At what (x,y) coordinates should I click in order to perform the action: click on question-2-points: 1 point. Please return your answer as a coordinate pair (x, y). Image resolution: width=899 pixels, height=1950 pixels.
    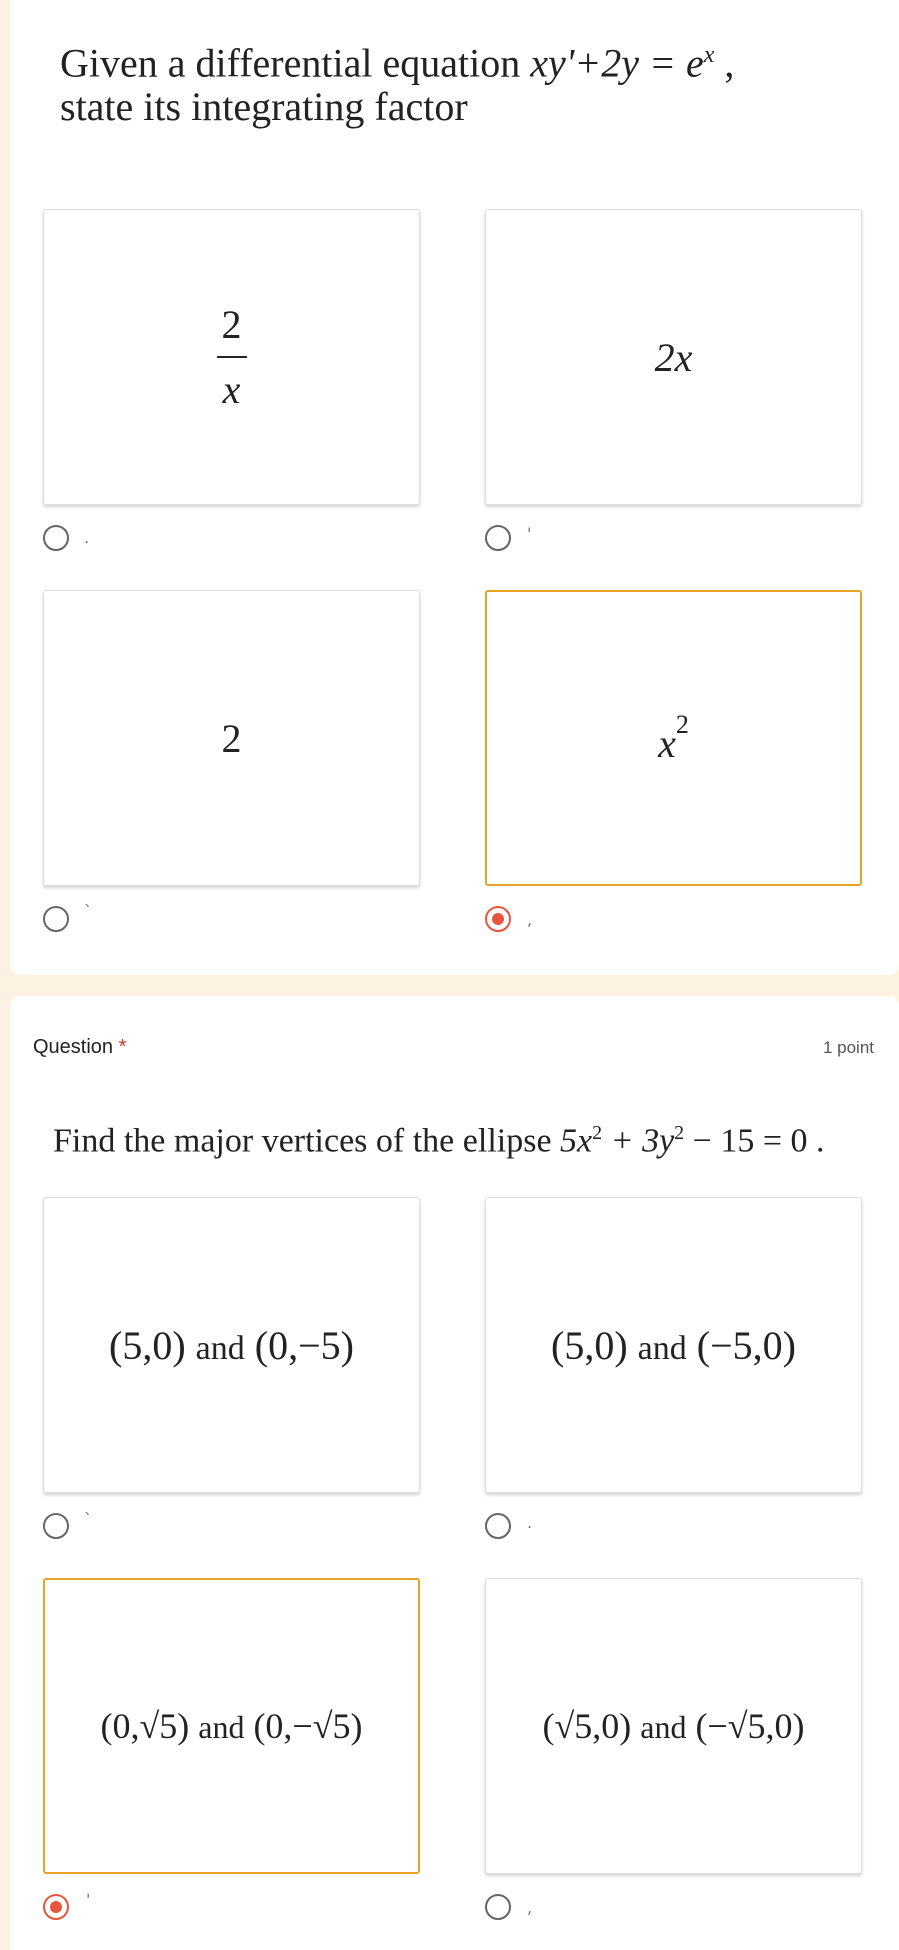
    Looking at the image, I should click on (848, 1047).